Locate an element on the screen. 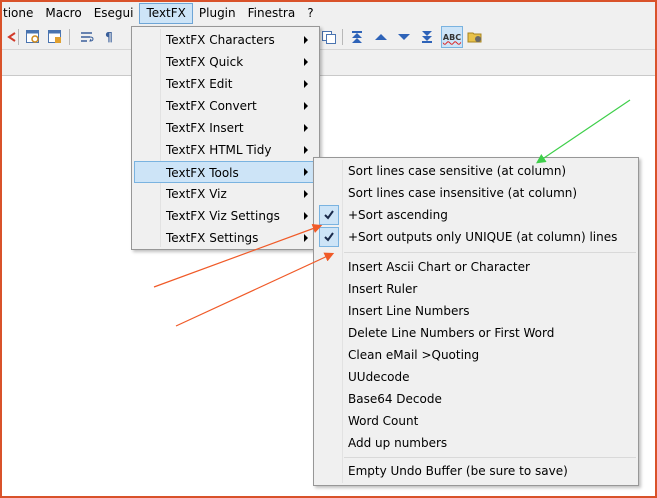 Image resolution: width=657 pixels, height=498 pixels. green-arrow is located at coordinates (583, 131).